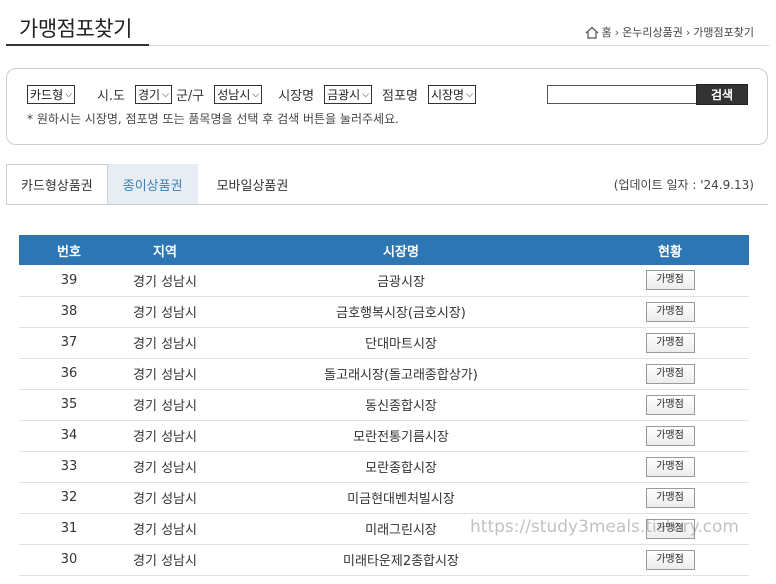 The image size is (776, 584). I want to click on table-row: 30 경기 성남시 미래타운제2종합시장 가맹점, so click(384, 560).